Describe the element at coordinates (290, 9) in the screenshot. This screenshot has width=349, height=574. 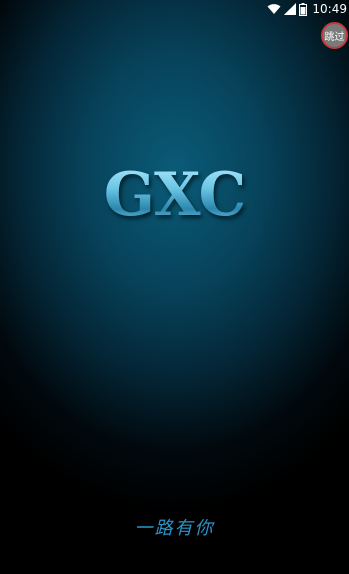
I see `signal-icon` at that location.